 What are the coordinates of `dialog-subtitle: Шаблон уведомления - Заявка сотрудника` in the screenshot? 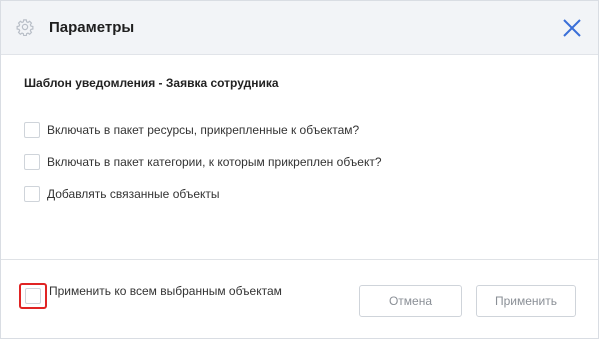 It's located at (151, 83).